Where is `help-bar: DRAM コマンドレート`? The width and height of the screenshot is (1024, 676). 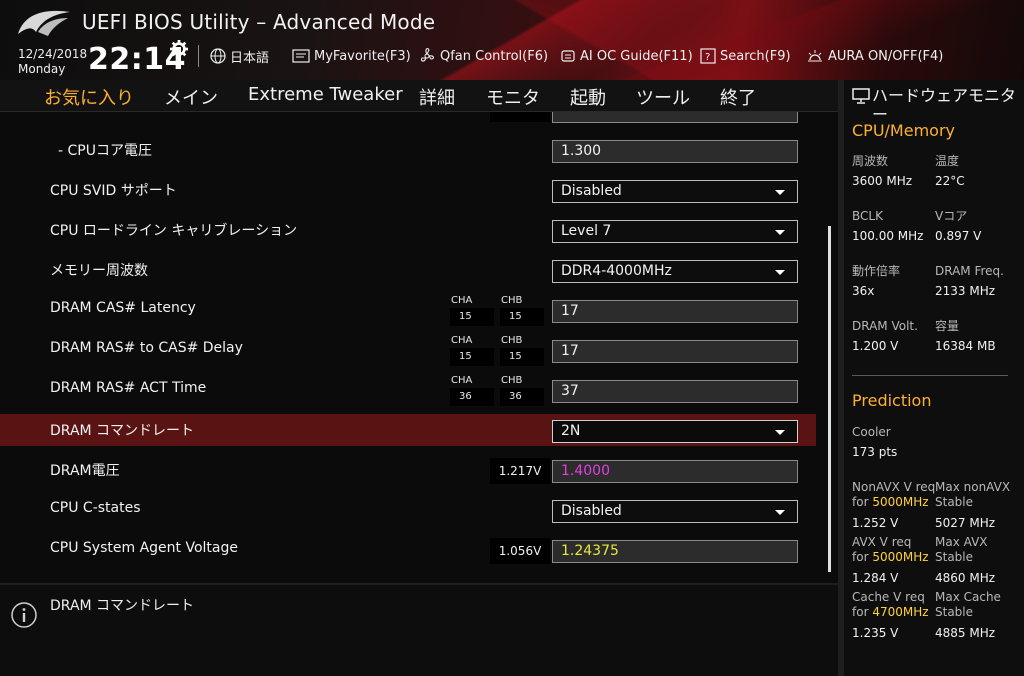 help-bar: DRAM コマンドレート is located at coordinates (419, 629).